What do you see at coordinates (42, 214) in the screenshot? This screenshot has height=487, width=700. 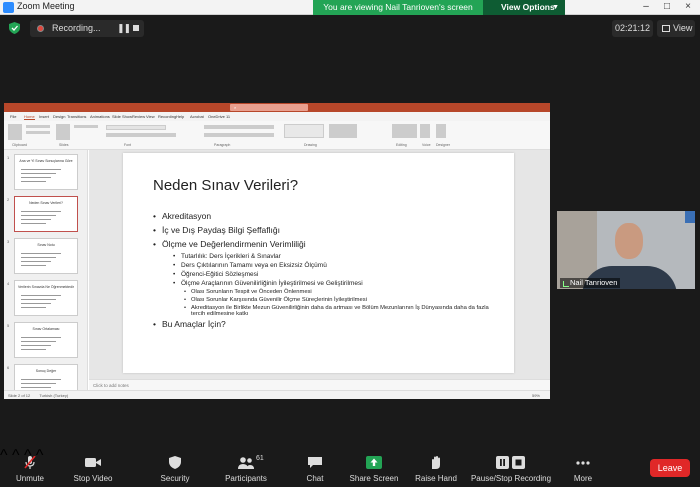 I see `slide-thumbnail: 2 Neden Sınav Verileri?` at bounding box center [42, 214].